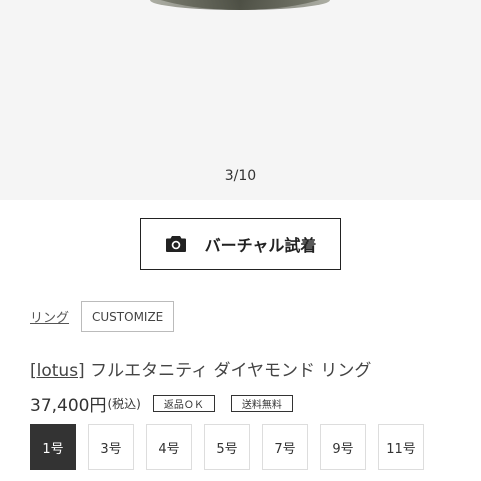 Image resolution: width=481 pixels, height=481 pixels. What do you see at coordinates (124, 404) in the screenshot?
I see `tax-note: (税込)` at bounding box center [124, 404].